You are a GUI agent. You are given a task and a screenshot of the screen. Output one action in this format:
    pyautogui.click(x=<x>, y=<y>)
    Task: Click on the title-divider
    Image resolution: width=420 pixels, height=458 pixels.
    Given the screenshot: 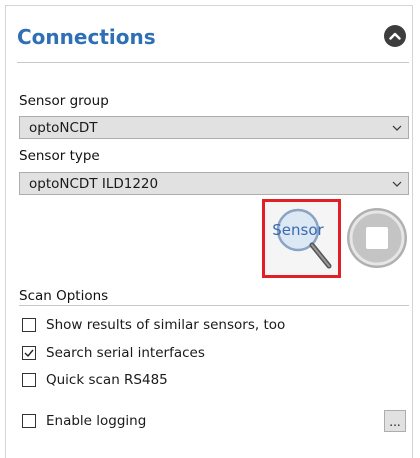 What is the action you would take?
    pyautogui.click(x=213, y=62)
    